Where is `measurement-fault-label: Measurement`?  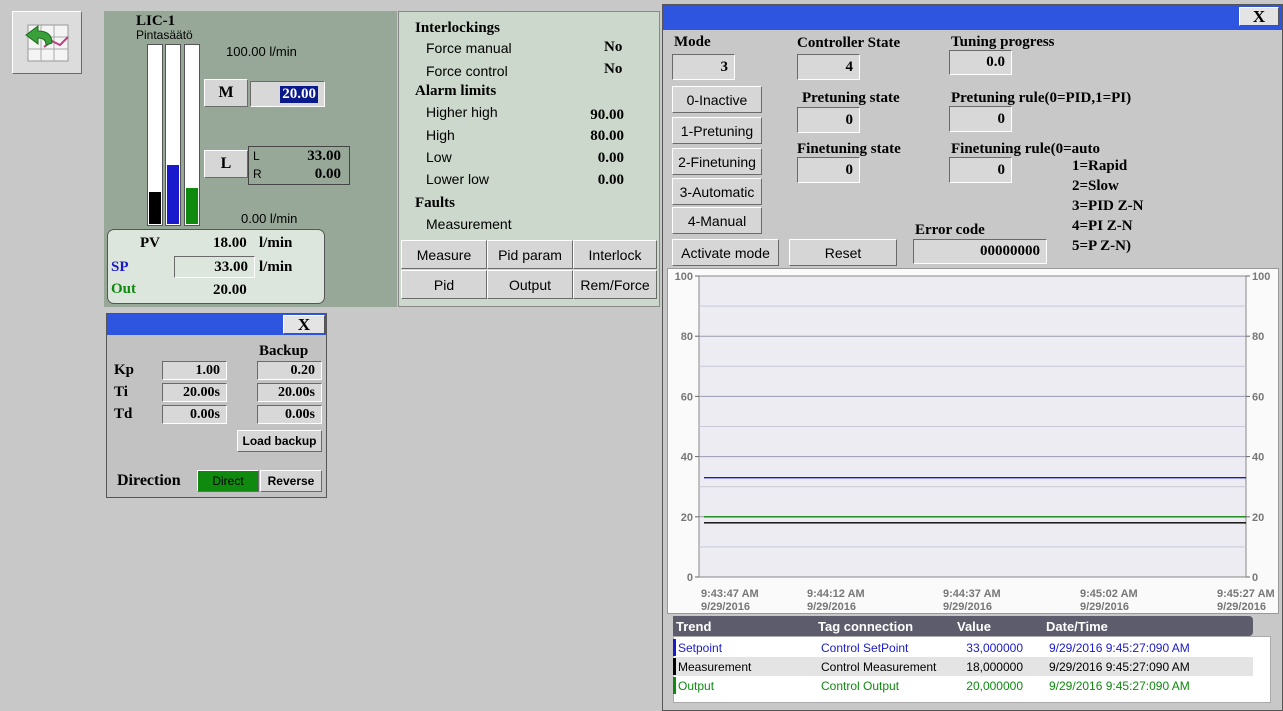 measurement-fault-label: Measurement is located at coordinates (469, 224).